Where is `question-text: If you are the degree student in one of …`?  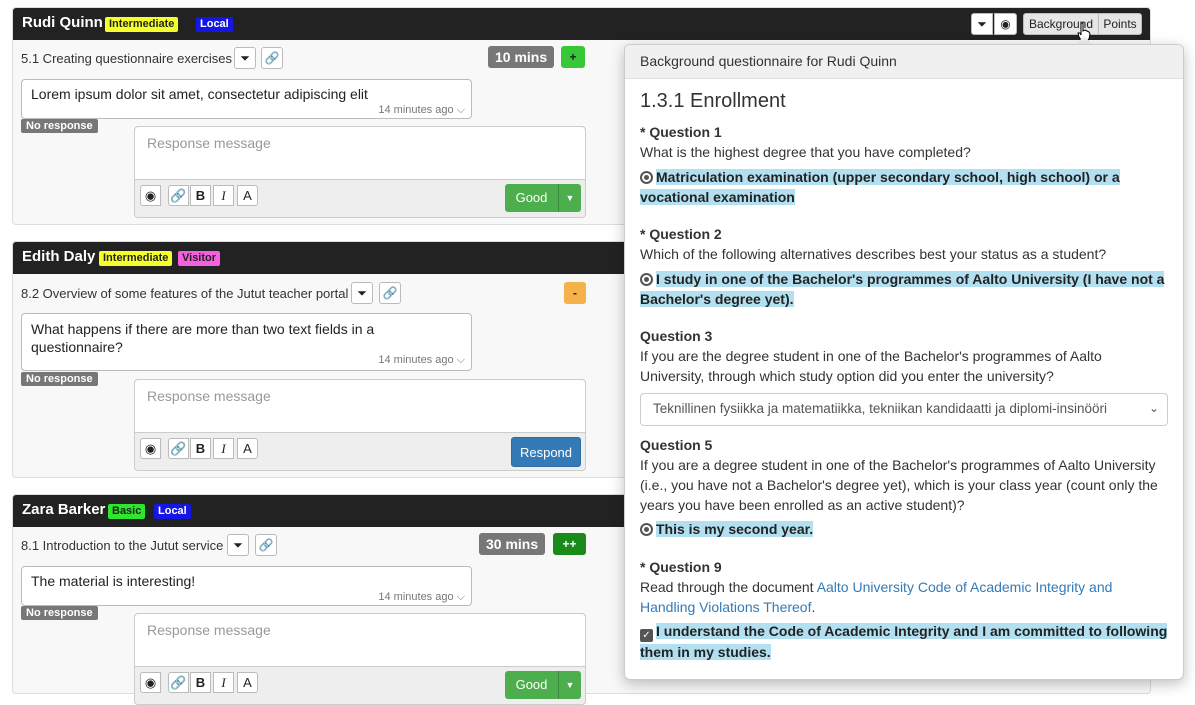 question-text: If you are the degree student in one of … is located at coordinates (871, 366).